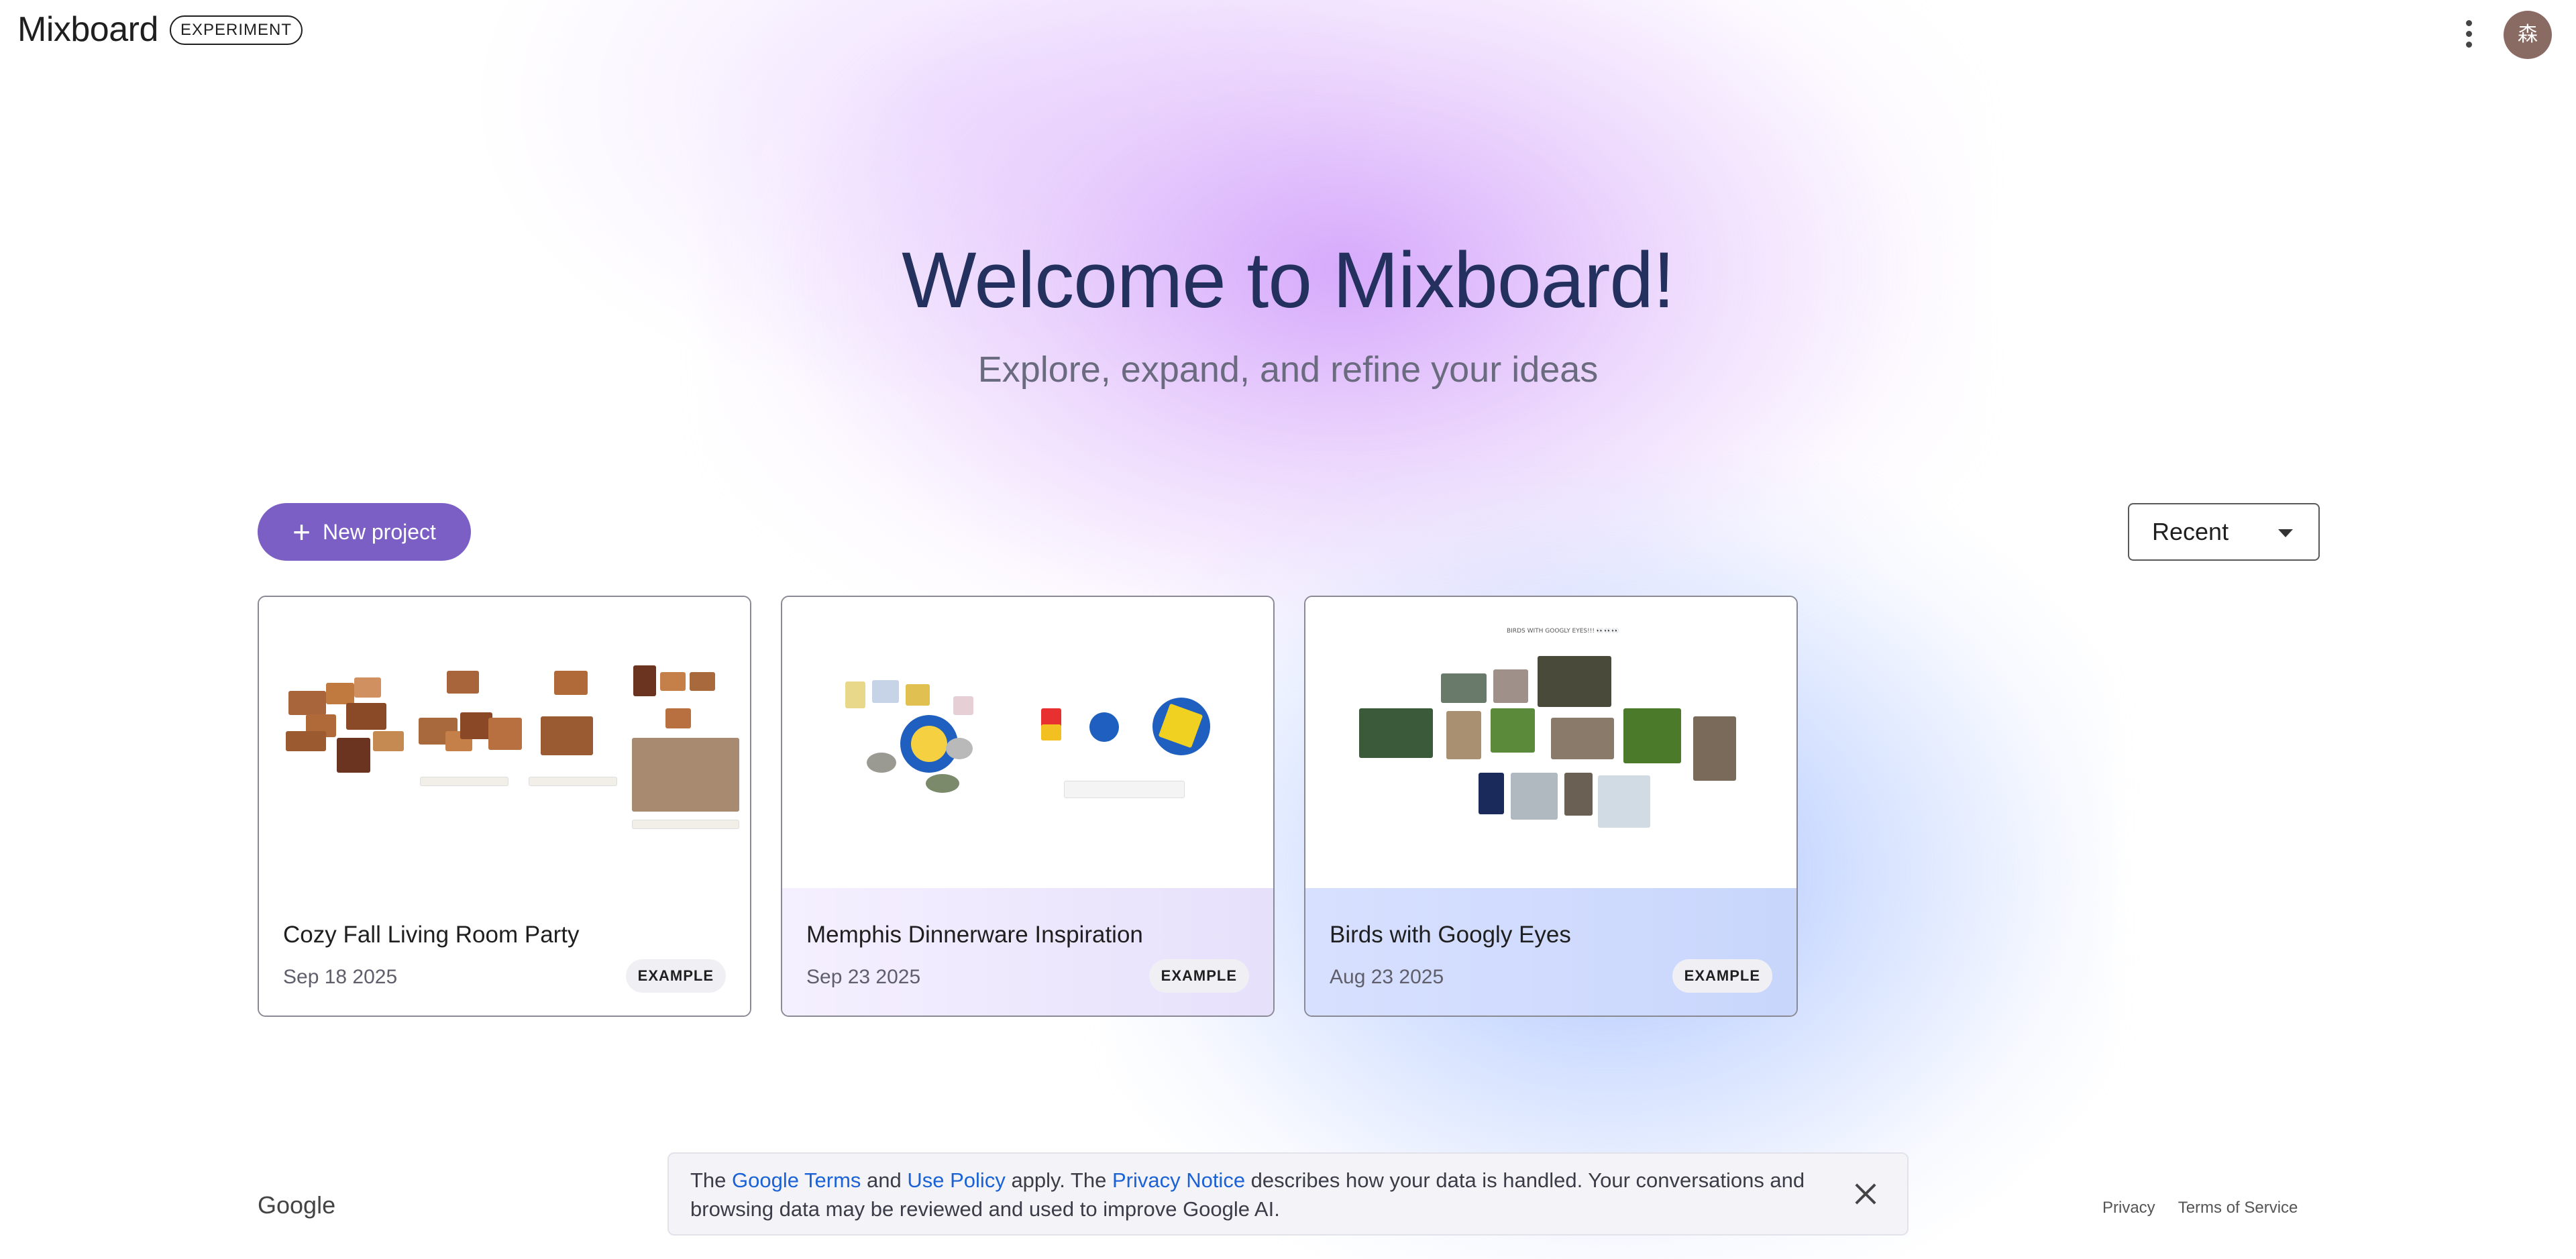  Describe the element at coordinates (1288, 280) in the screenshot. I see `page-title: Welcome to Mixboard!` at that location.